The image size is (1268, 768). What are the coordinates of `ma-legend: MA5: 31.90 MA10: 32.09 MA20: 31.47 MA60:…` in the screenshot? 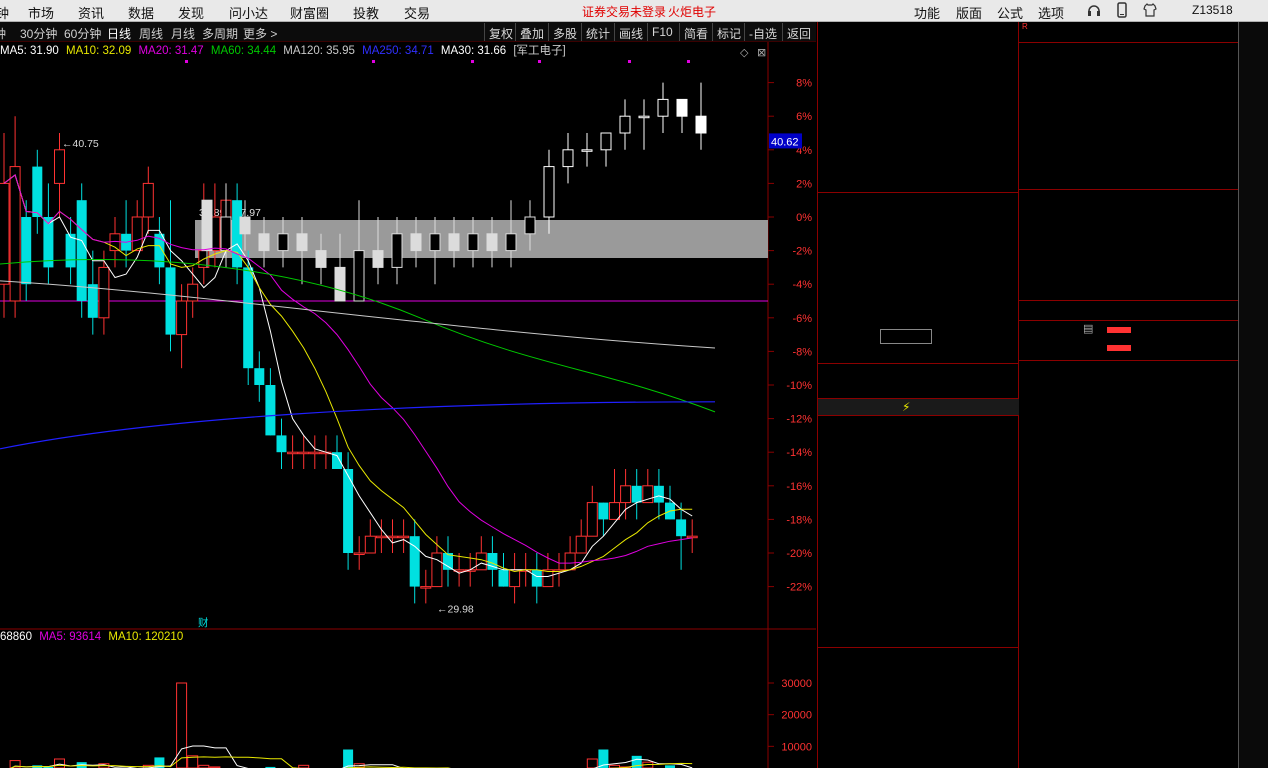 It's located at (285, 50).